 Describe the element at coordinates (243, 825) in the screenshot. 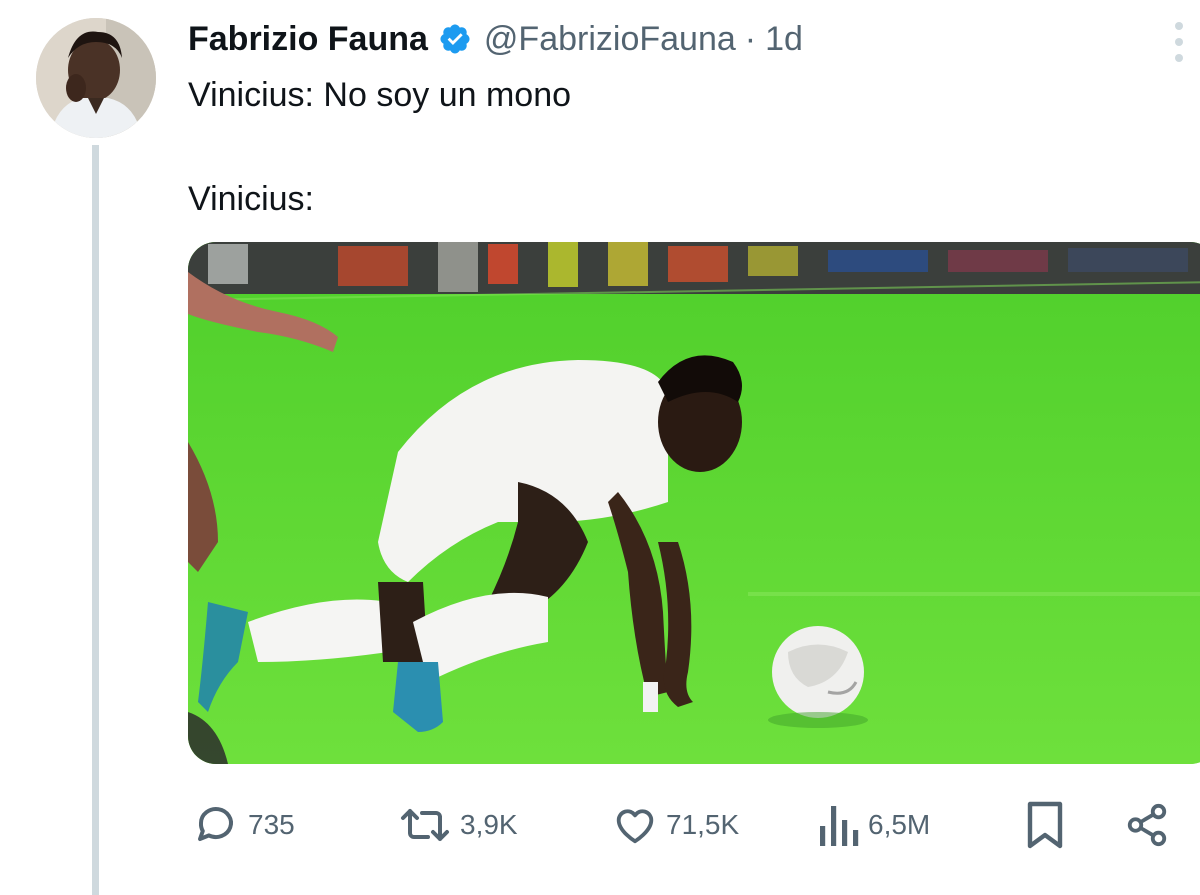

I see `reply-button: 735` at that location.